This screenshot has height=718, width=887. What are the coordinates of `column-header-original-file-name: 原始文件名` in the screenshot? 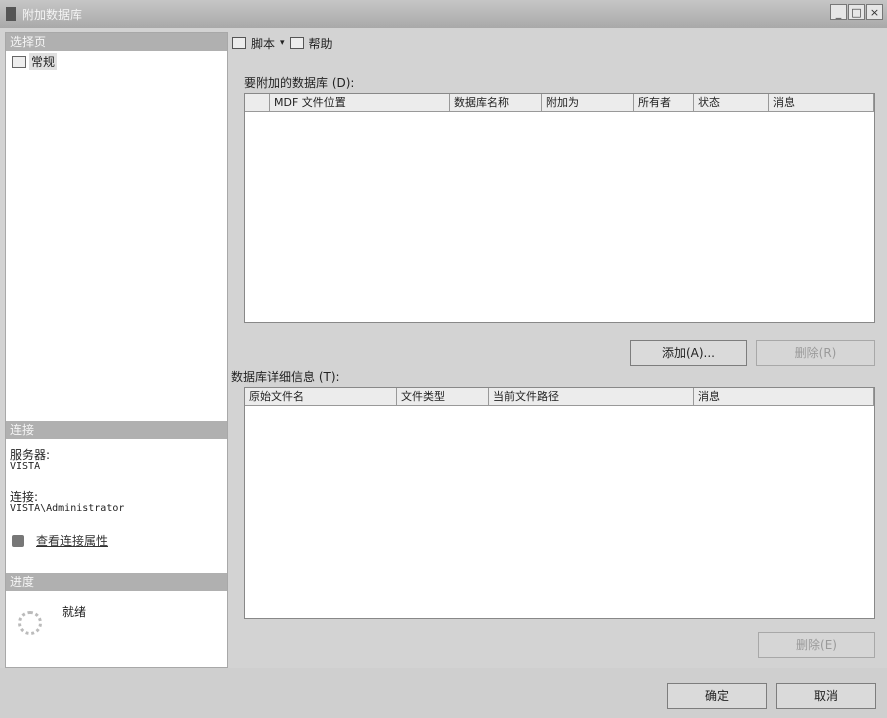 It's located at (321, 396).